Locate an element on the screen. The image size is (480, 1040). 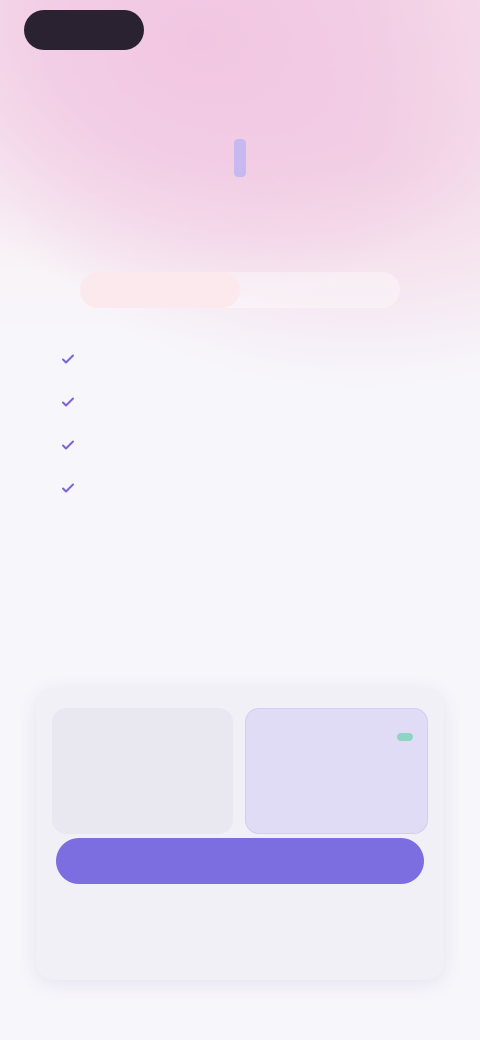
subscribe-button is located at coordinates (240, 861).